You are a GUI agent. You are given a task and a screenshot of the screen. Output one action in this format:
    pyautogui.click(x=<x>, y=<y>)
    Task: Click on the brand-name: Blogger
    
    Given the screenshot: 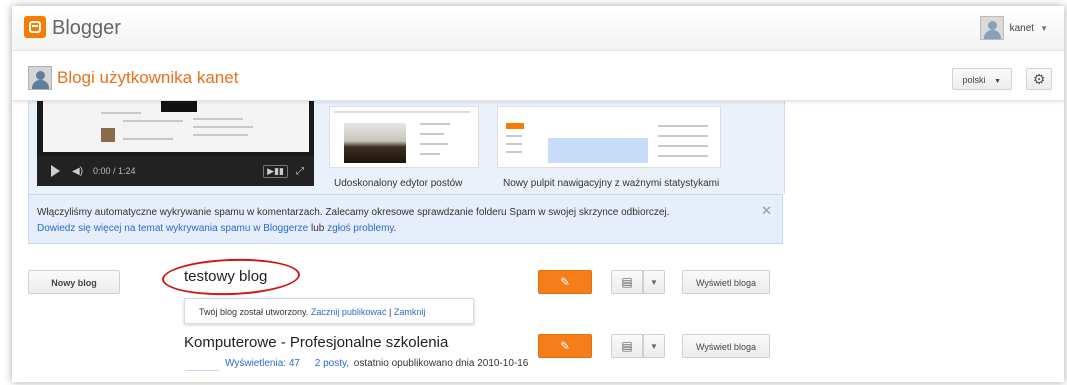 What is the action you would take?
    pyautogui.click(x=86, y=28)
    